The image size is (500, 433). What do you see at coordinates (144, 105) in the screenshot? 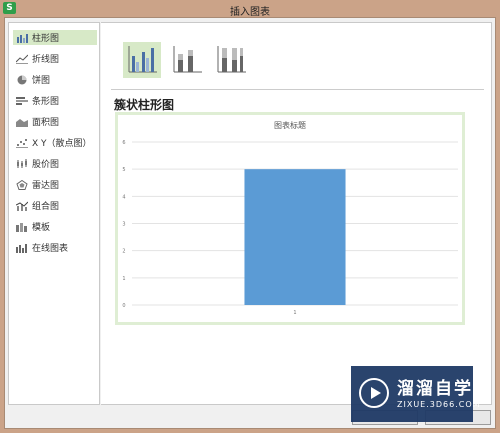
I see `chart-subtype-heading: 簇状柱形图` at bounding box center [144, 105].